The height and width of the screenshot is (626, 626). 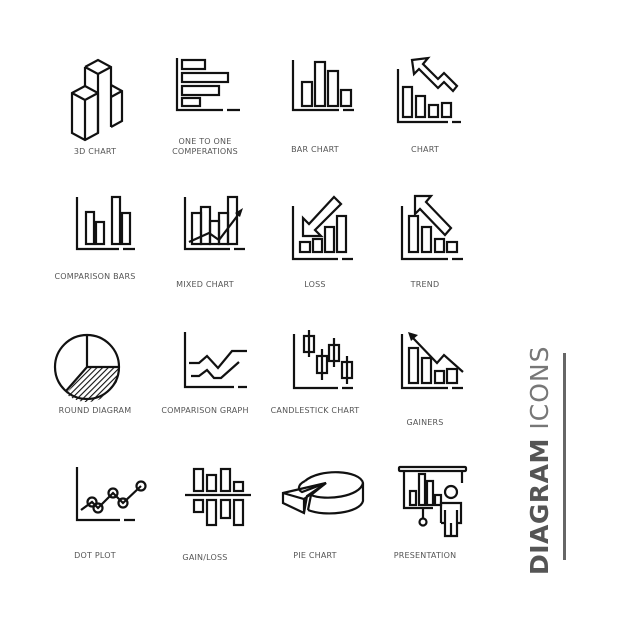 What do you see at coordinates (315, 284) in the screenshot?
I see `icon-label: LOSS` at bounding box center [315, 284].